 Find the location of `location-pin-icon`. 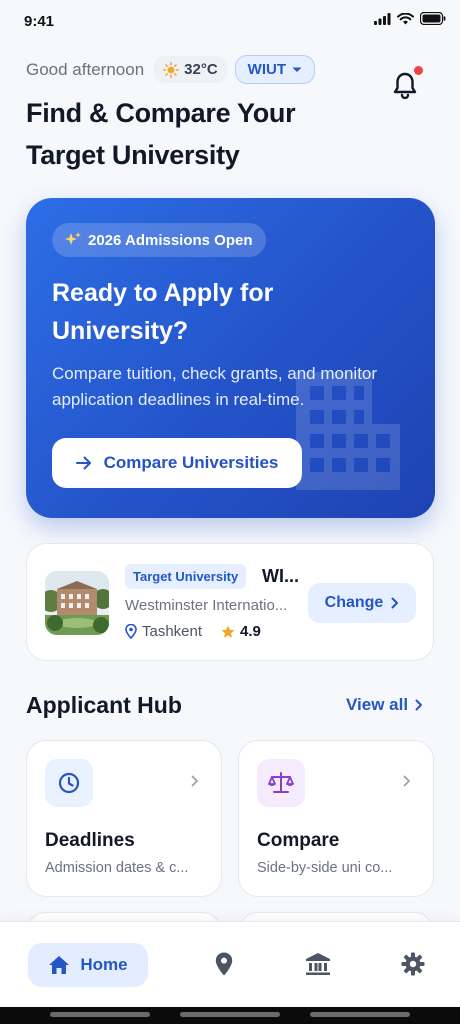

location-pin-icon is located at coordinates (131, 631).